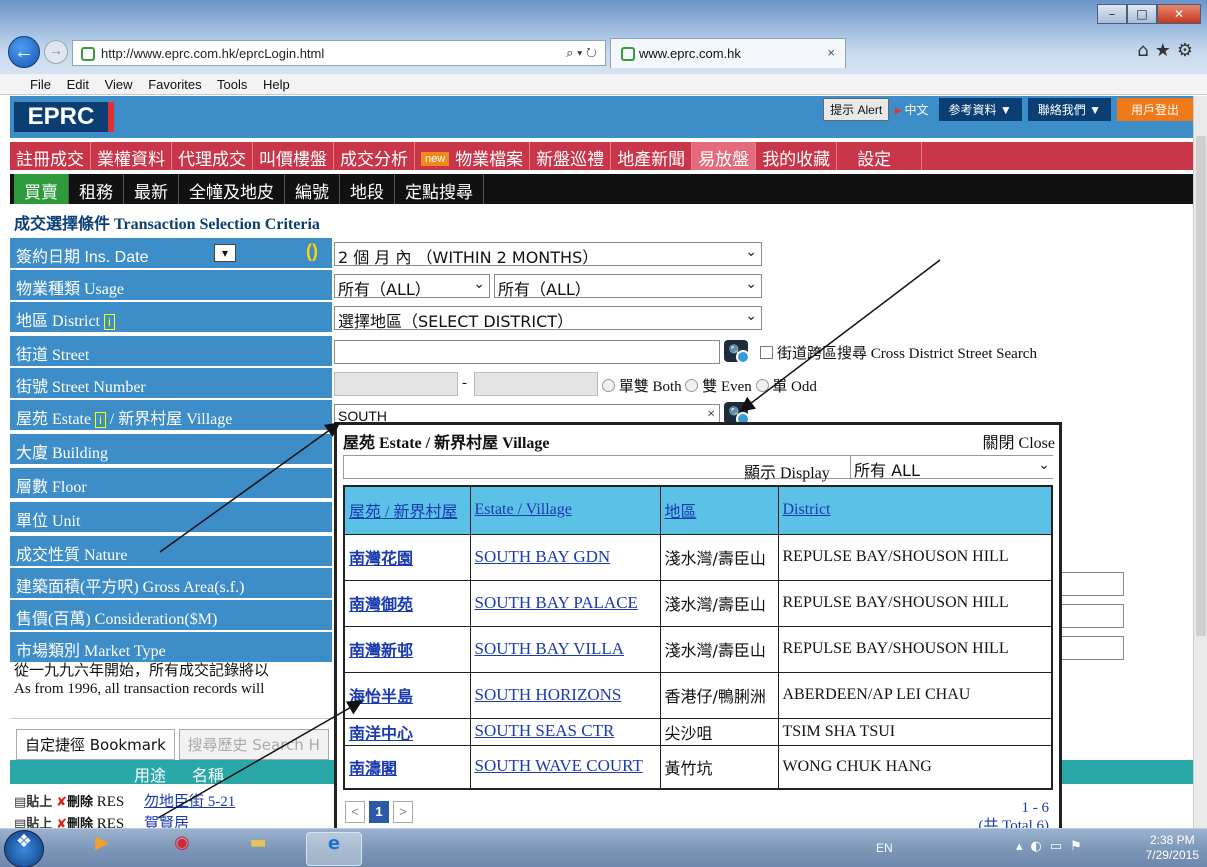  What do you see at coordinates (96, 189) in the screenshot?
I see `subnav-lease: 租務` at bounding box center [96, 189].